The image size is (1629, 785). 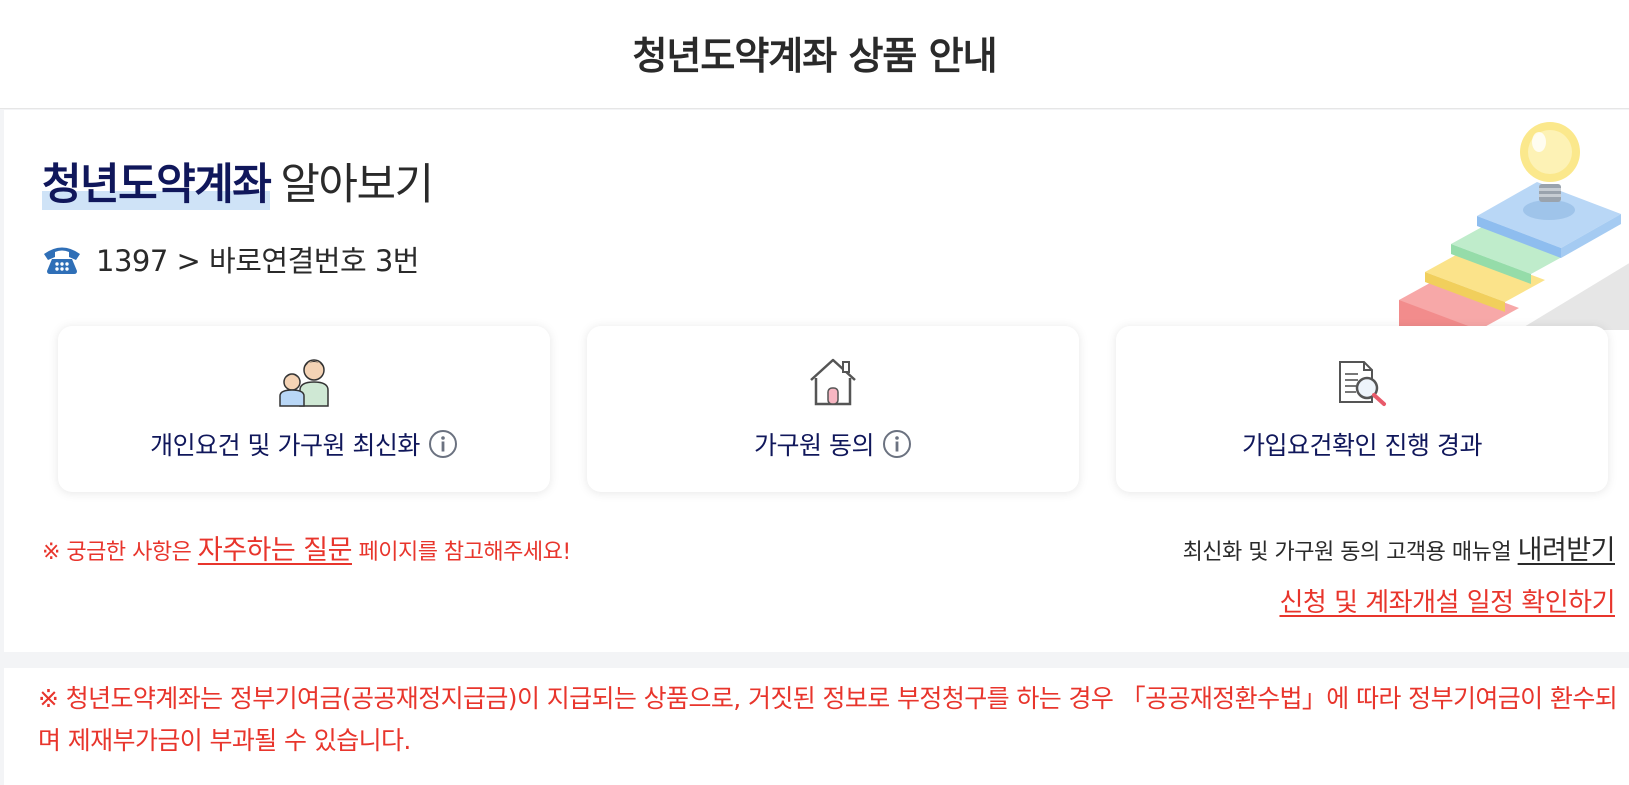 I want to click on page-title: 청년도약계좌 상품 안내, so click(x=814, y=55).